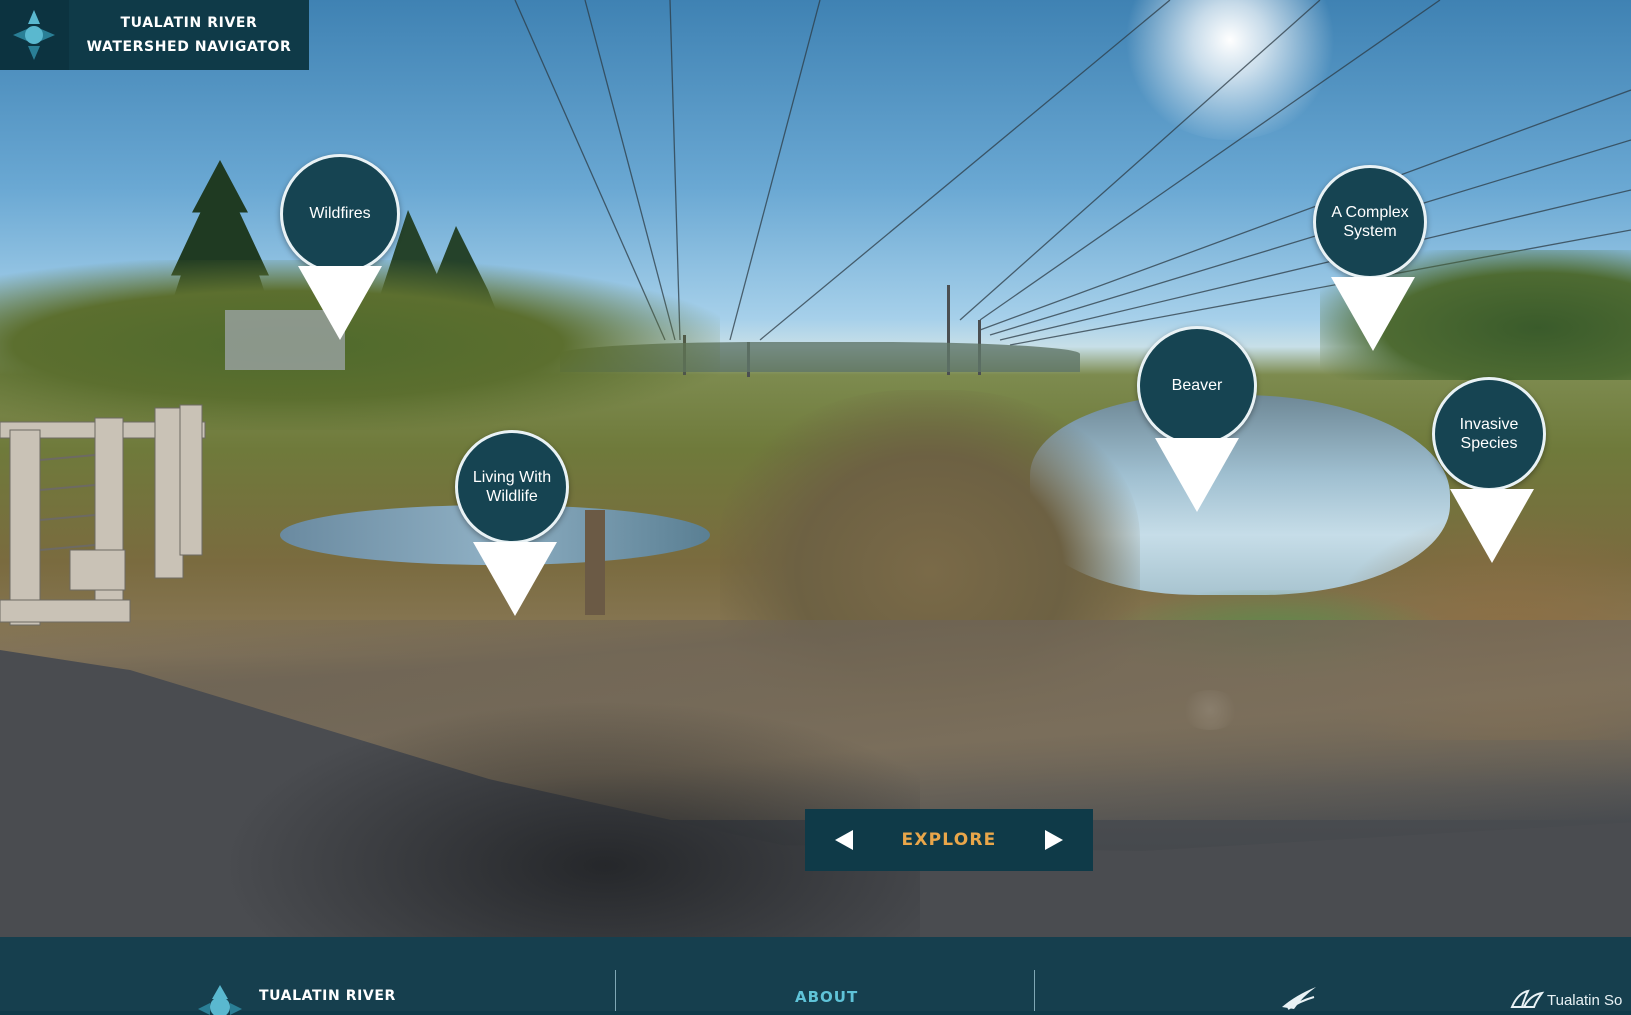  What do you see at coordinates (815, 976) in the screenshot?
I see `site-footer: TUALATIN RIVER ABOUT Tualatin So` at bounding box center [815, 976].